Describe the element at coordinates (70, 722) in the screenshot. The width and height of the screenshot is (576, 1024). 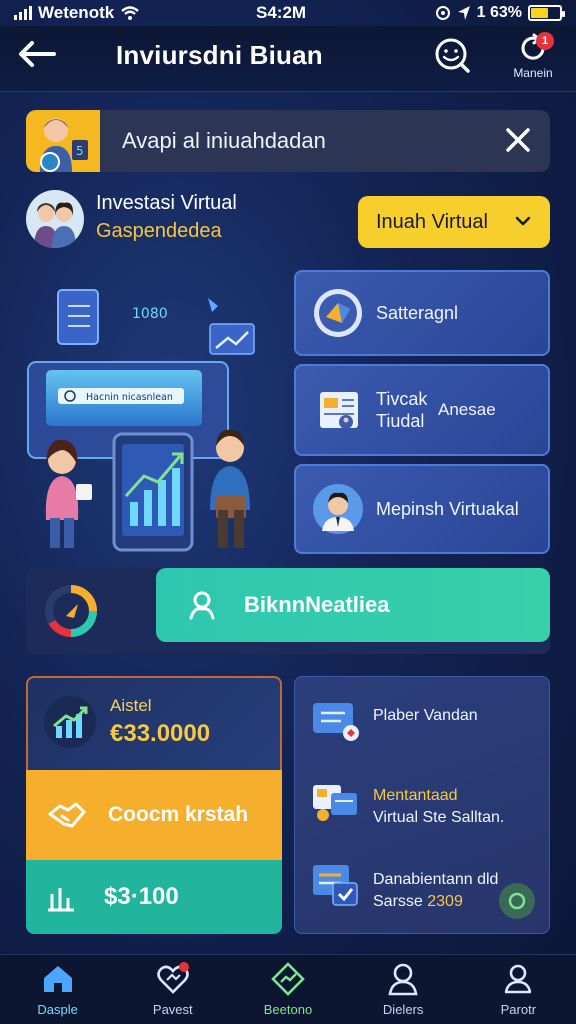
I see `growth-chart-icon` at that location.